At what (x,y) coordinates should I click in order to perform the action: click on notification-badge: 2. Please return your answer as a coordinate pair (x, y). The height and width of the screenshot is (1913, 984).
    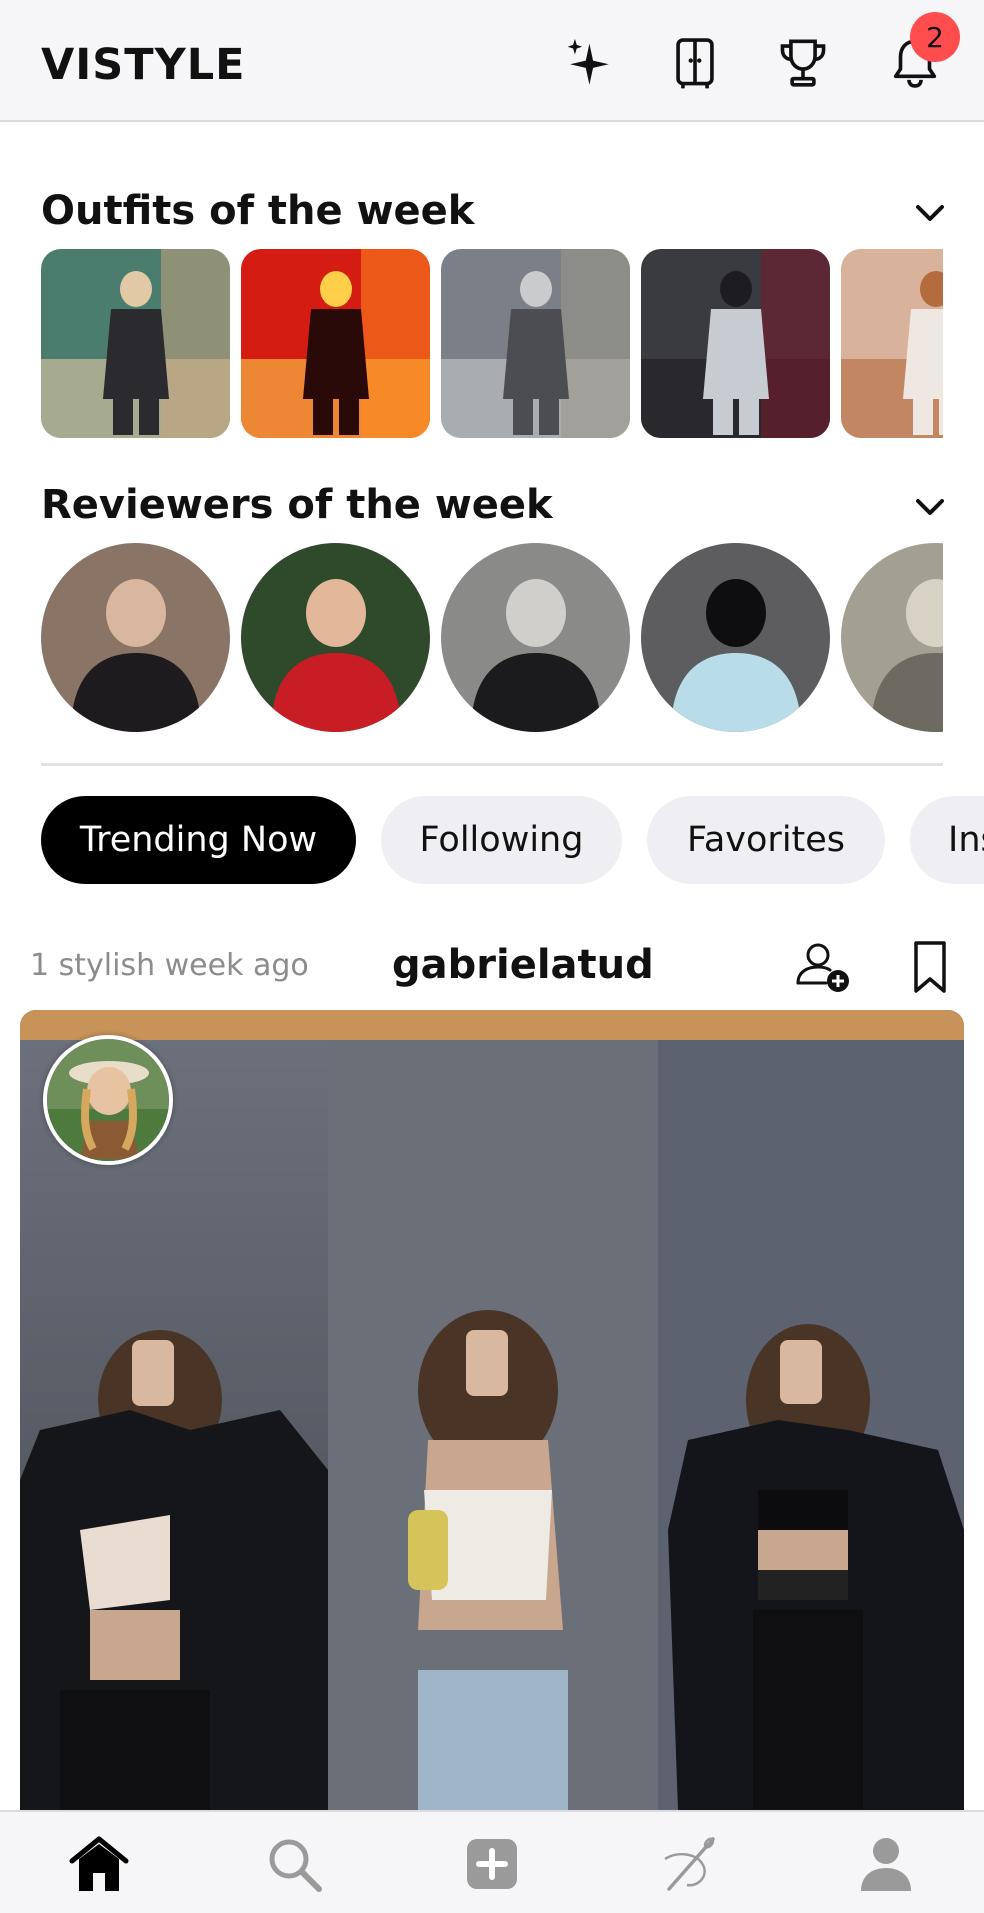
    Looking at the image, I should click on (935, 37).